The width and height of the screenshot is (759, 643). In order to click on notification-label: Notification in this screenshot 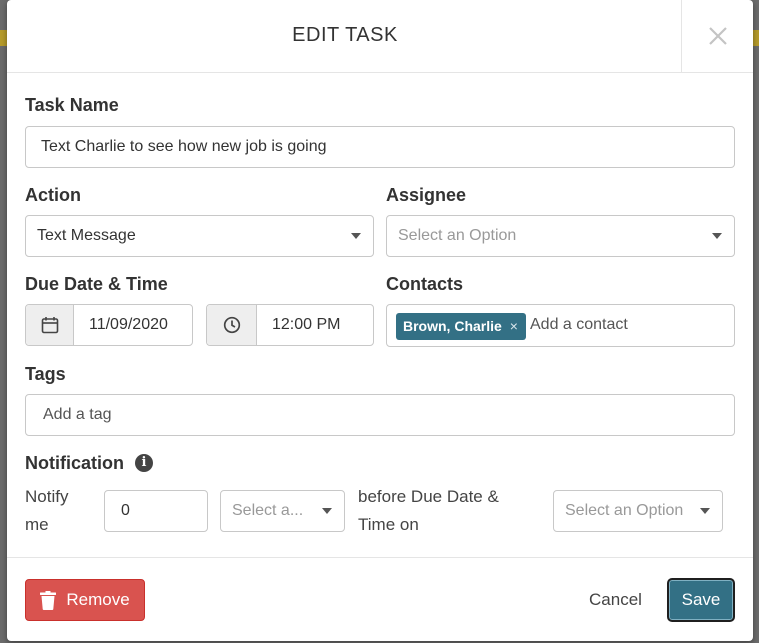, I will do `click(74, 463)`.